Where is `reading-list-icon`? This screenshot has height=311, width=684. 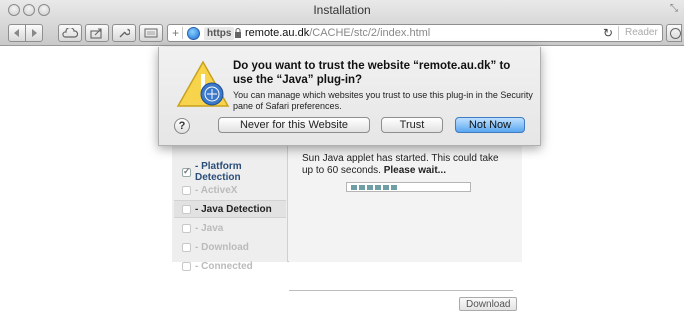 reading-list-icon is located at coordinates (151, 33).